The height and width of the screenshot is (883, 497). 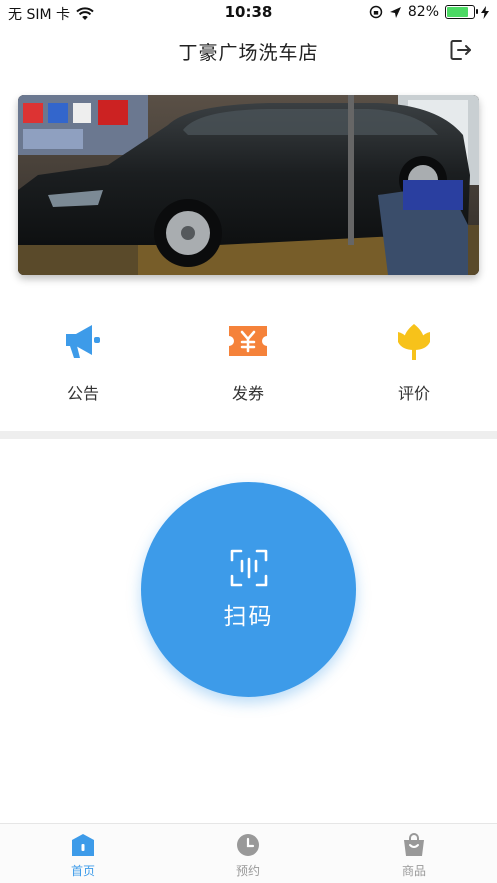 What do you see at coordinates (248, 589) in the screenshot?
I see `scan-button: 扫码` at bounding box center [248, 589].